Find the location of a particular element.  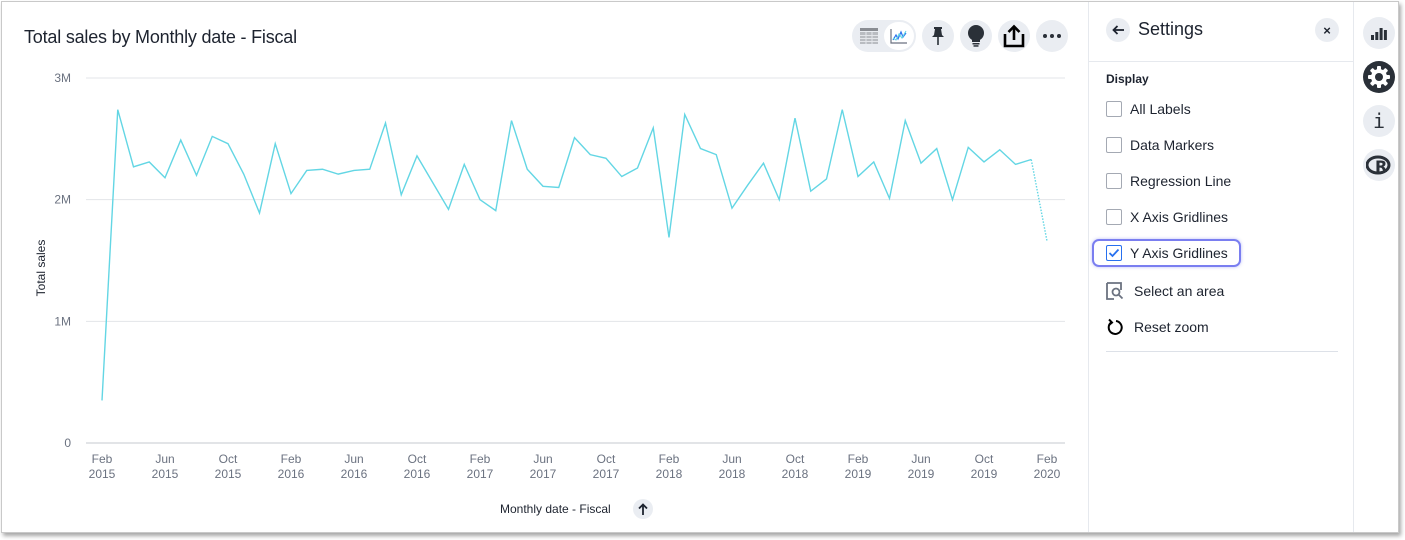

info-icon: i is located at coordinates (1379, 121).